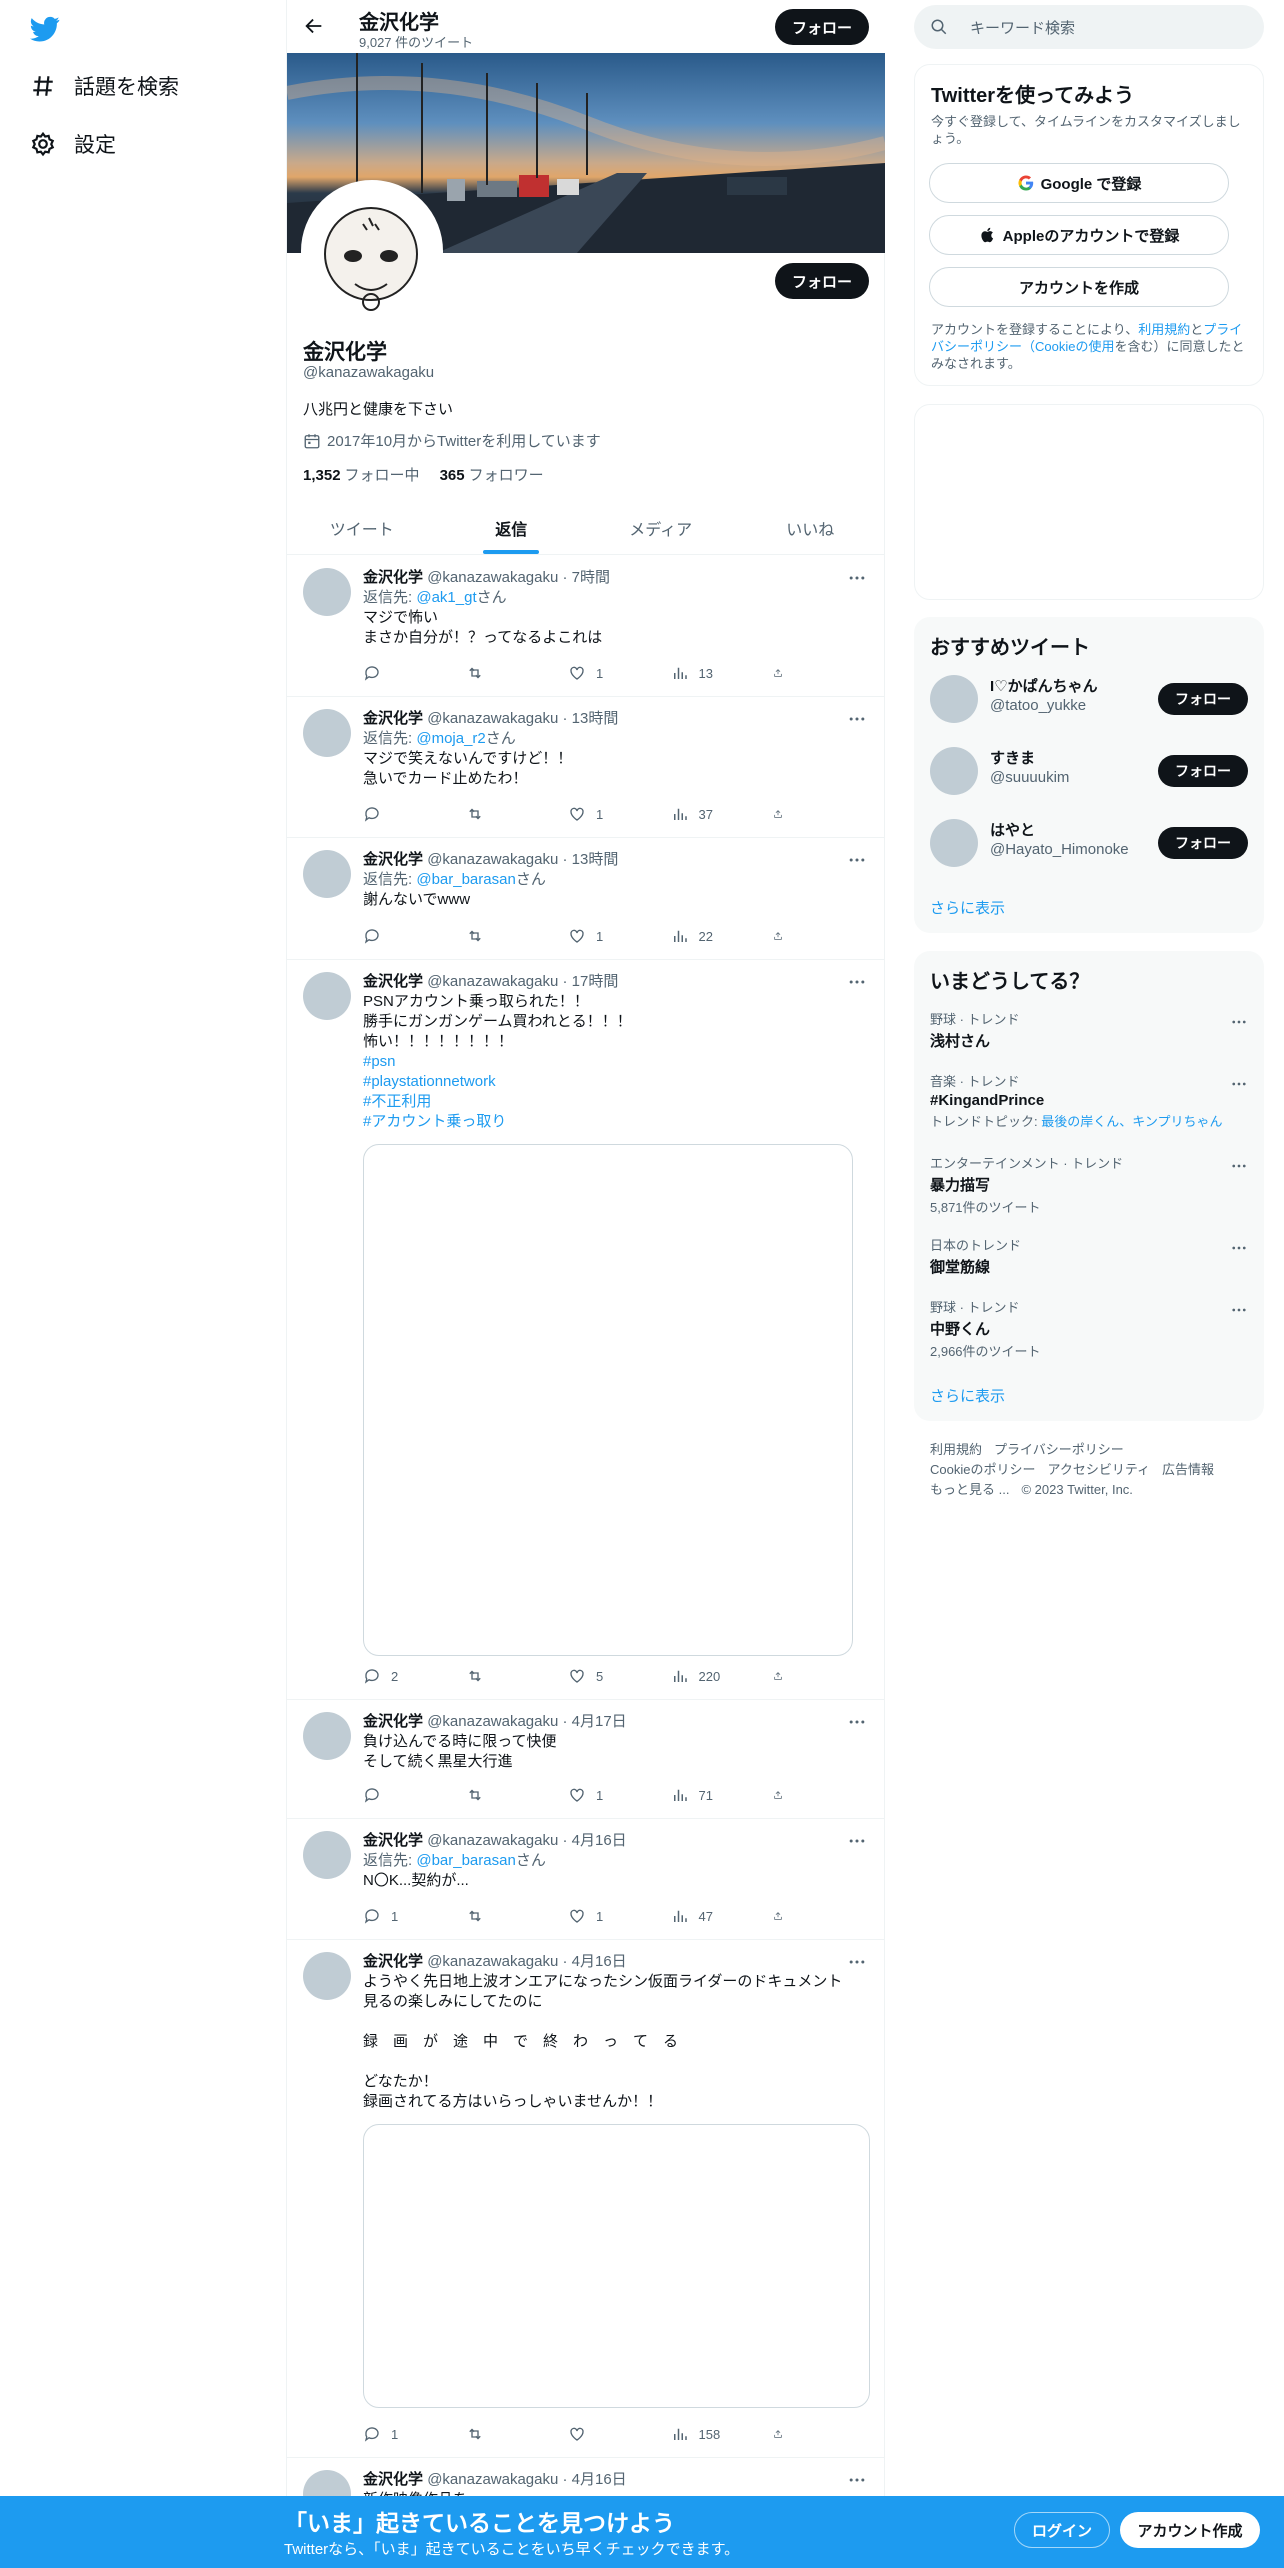 The height and width of the screenshot is (2568, 1284). What do you see at coordinates (1089, 1030) in the screenshot?
I see `trend-item: 野球 · トレンド 浅村さん` at bounding box center [1089, 1030].